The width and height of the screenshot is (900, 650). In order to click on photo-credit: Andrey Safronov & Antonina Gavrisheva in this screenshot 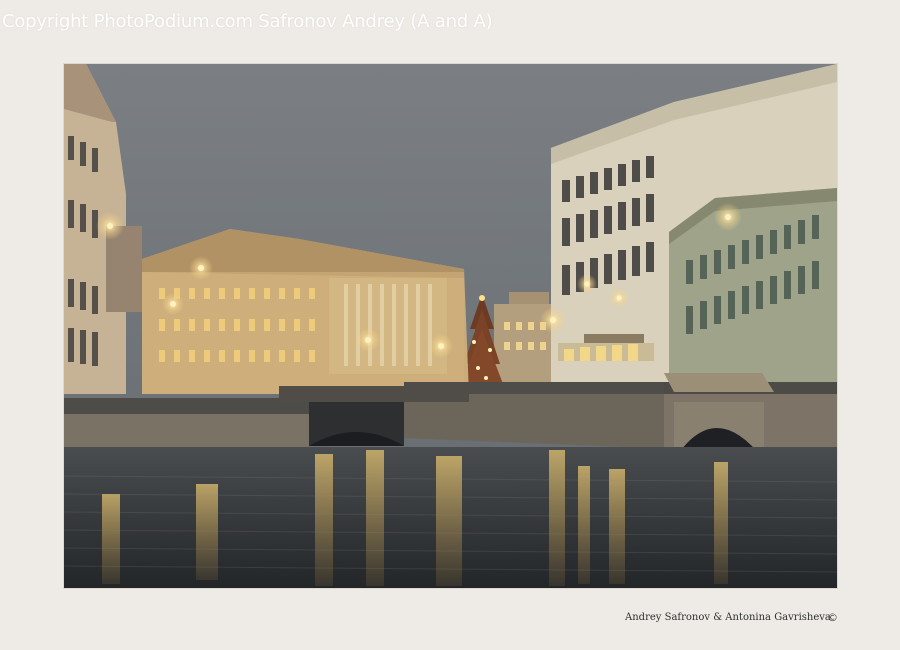, I will do `click(728, 617)`.